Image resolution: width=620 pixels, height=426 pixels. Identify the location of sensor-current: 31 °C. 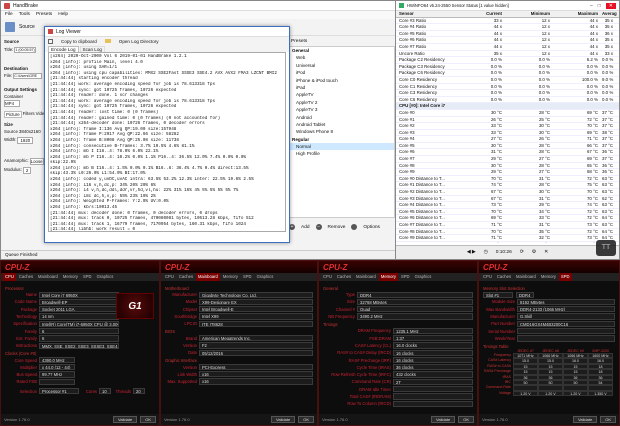
(496, 152).